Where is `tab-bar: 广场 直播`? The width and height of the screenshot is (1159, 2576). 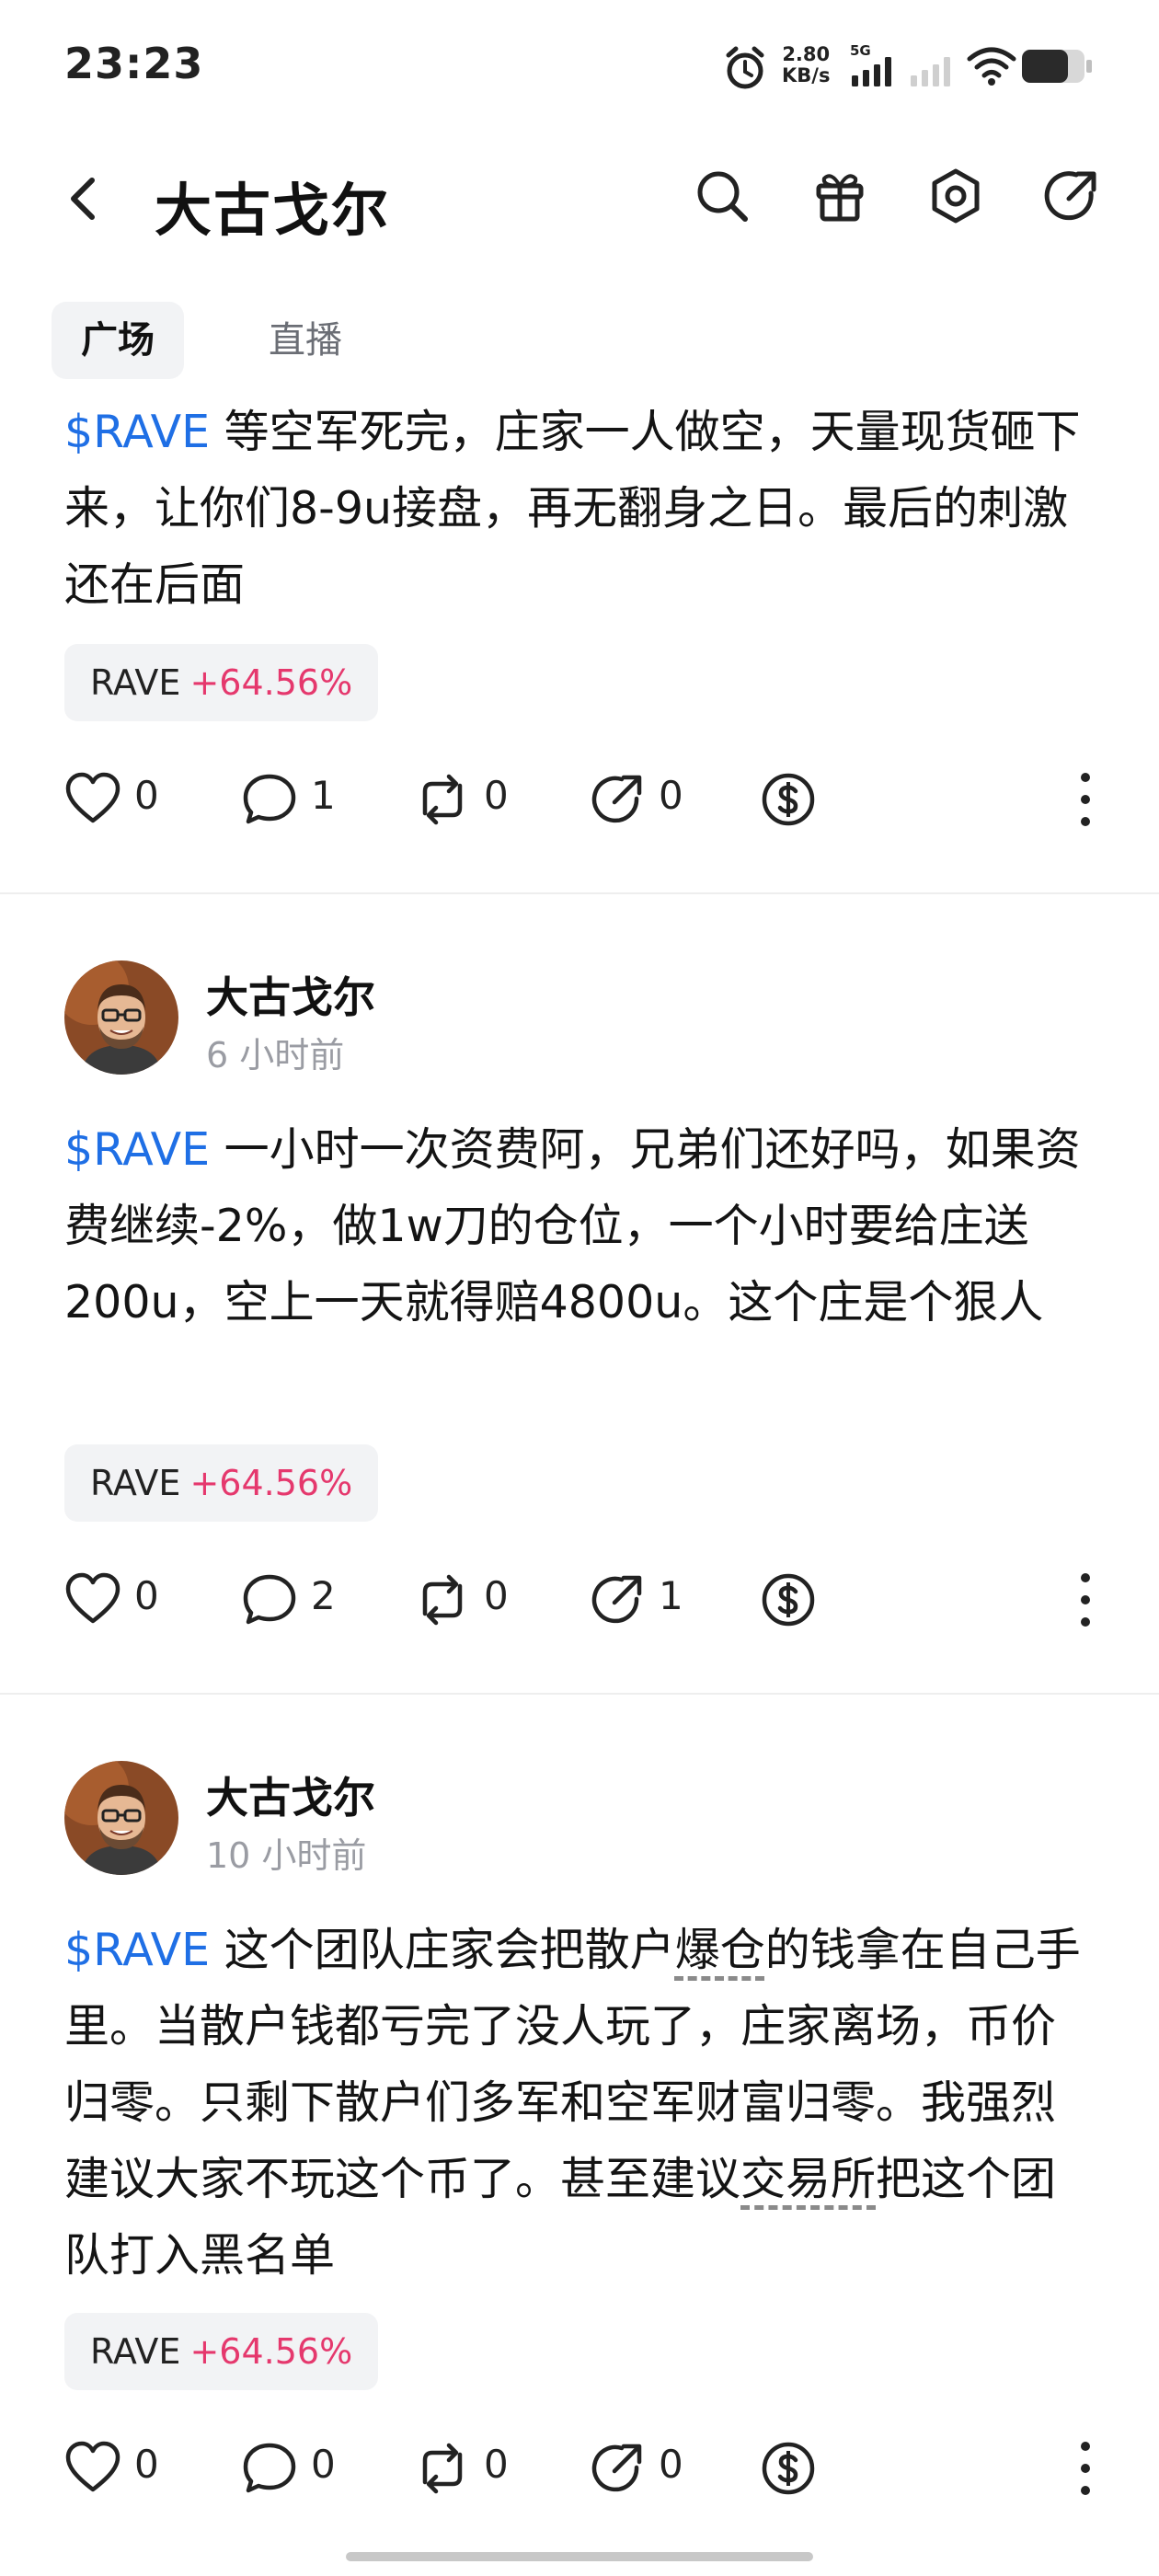
tab-bar: 广场 直播 is located at coordinates (327, 340).